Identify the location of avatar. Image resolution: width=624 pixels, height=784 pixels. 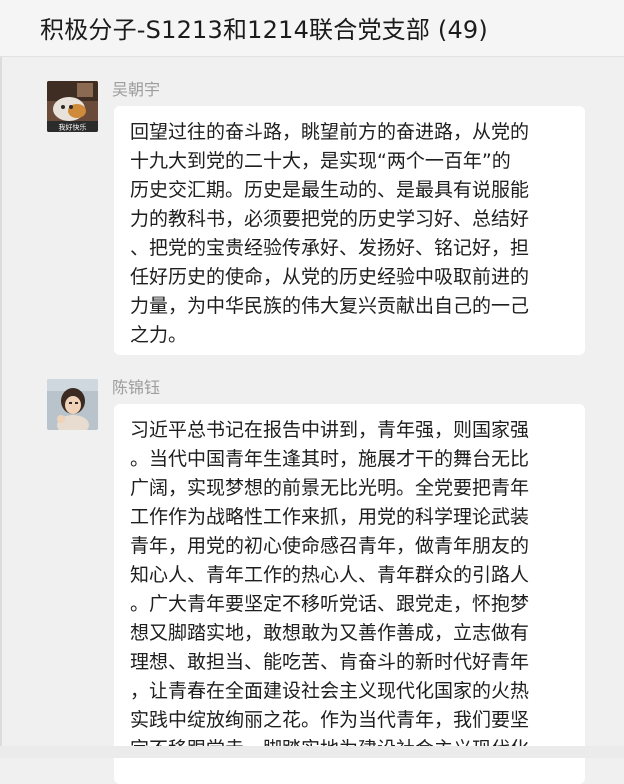
(72, 404).